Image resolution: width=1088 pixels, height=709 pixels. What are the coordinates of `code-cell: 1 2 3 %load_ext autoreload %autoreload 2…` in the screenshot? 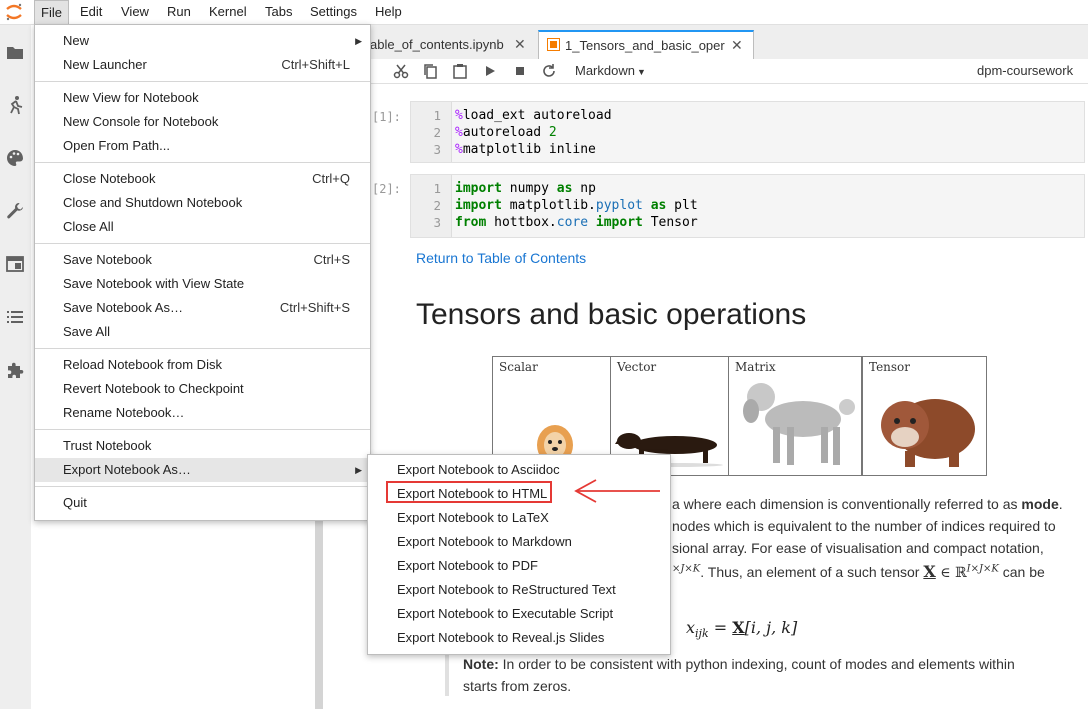 It's located at (747, 132).